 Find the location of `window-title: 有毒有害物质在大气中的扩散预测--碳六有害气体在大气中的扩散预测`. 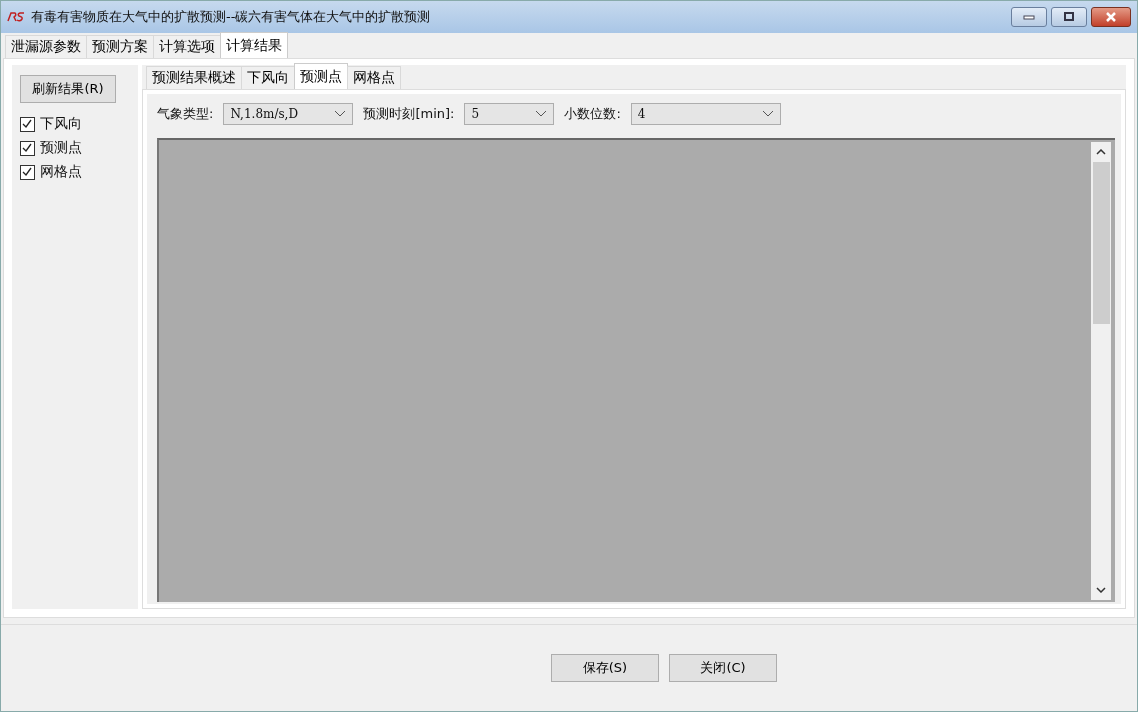

window-title: 有毒有害物质在大气中的扩散预测--碳六有害气体在大气中的扩散预测 is located at coordinates (231, 17).